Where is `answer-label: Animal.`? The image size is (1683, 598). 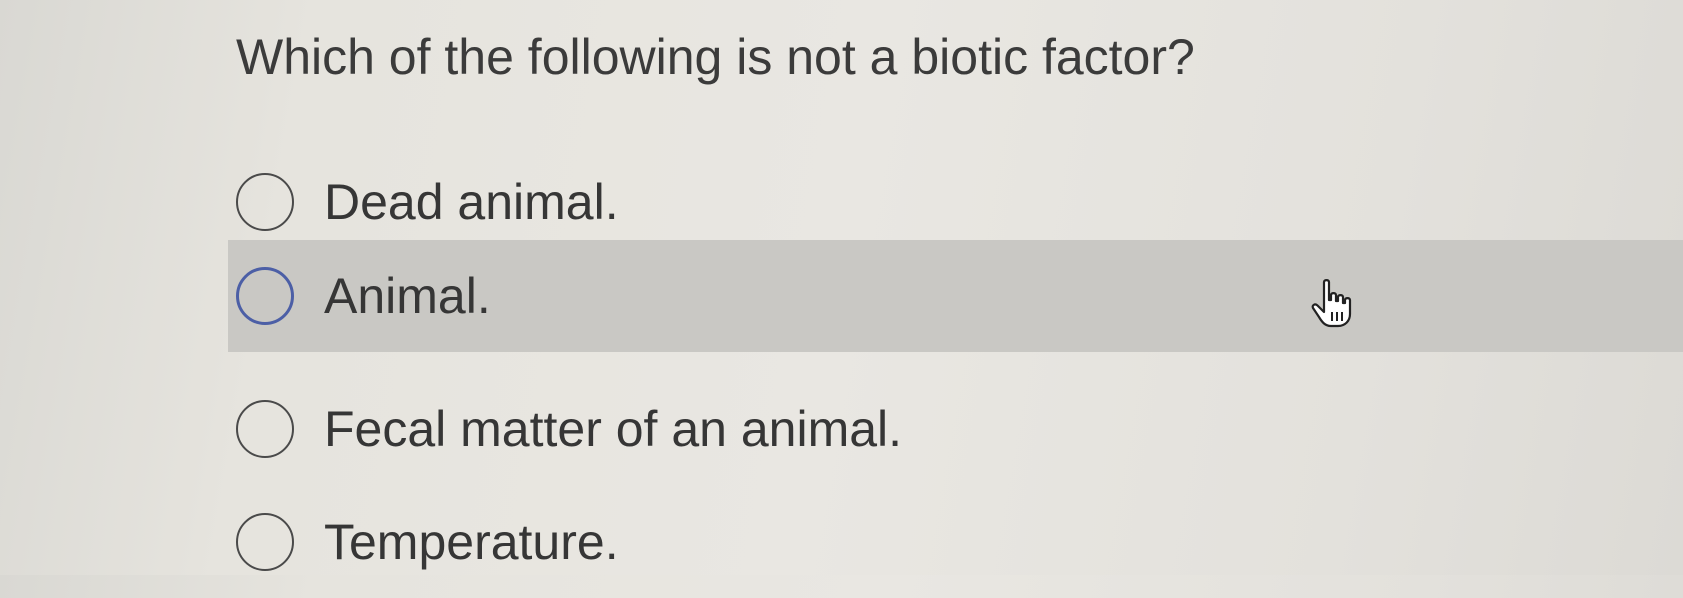 answer-label: Animal. is located at coordinates (407, 296).